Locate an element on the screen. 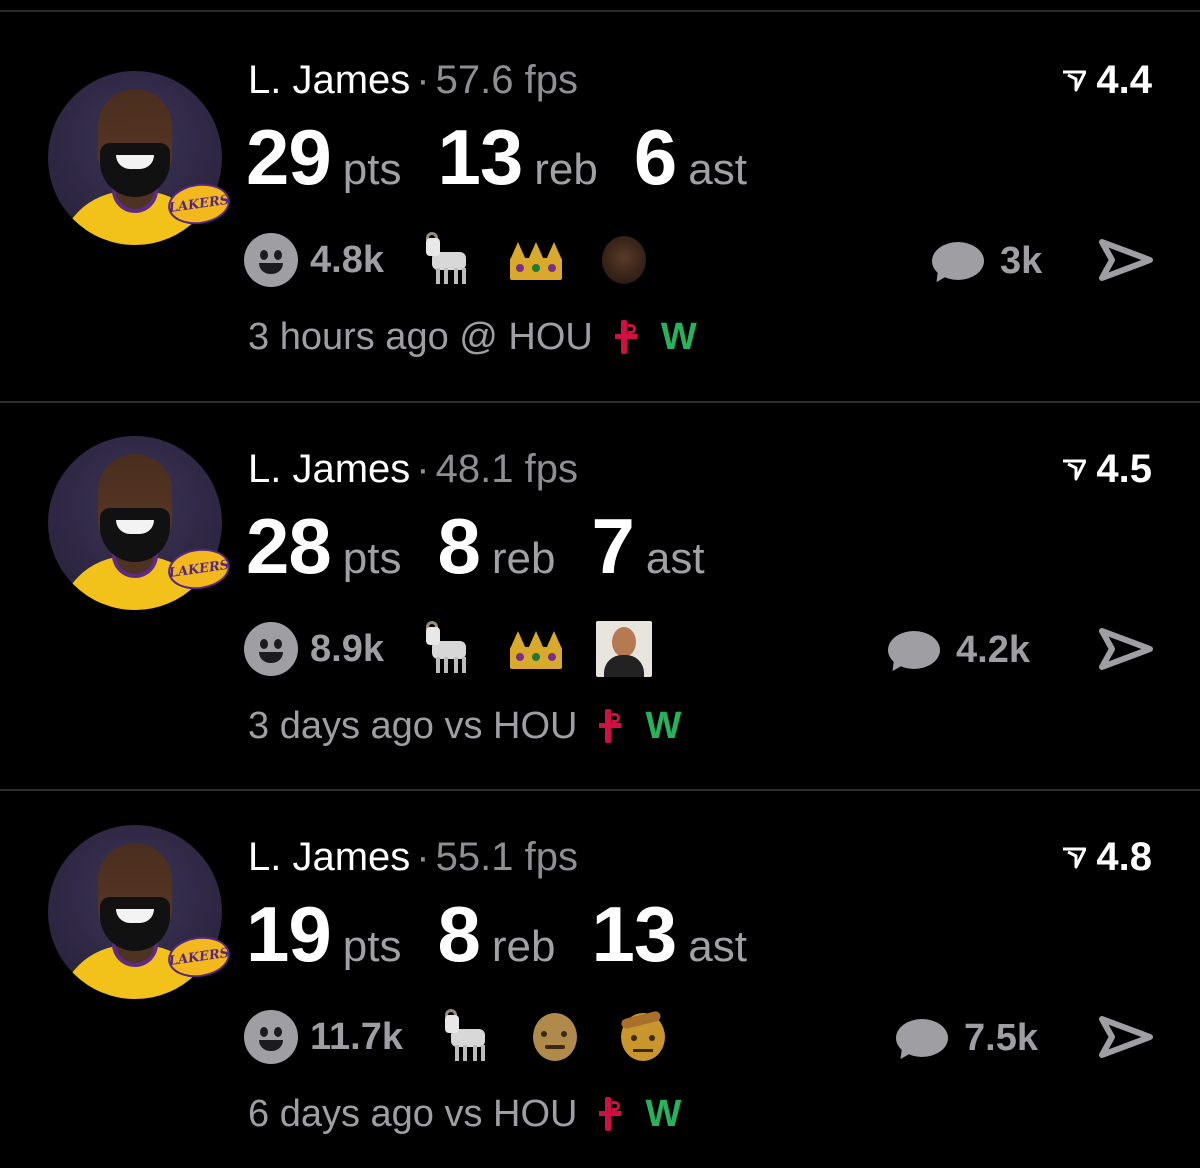  comment-count: 7.5k is located at coordinates (1001, 1038).